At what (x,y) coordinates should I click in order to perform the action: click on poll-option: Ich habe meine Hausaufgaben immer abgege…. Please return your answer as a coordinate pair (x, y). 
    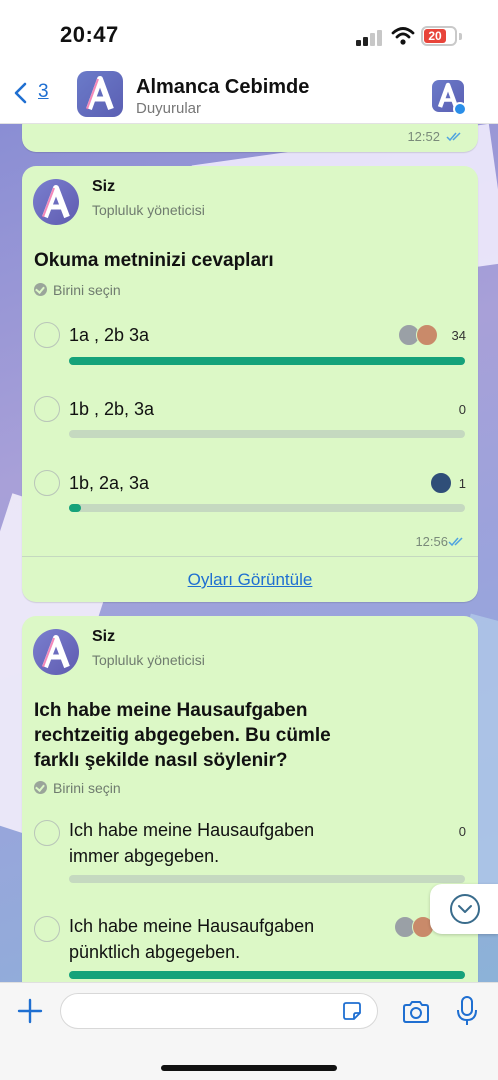
    Looking at the image, I should click on (250, 862).